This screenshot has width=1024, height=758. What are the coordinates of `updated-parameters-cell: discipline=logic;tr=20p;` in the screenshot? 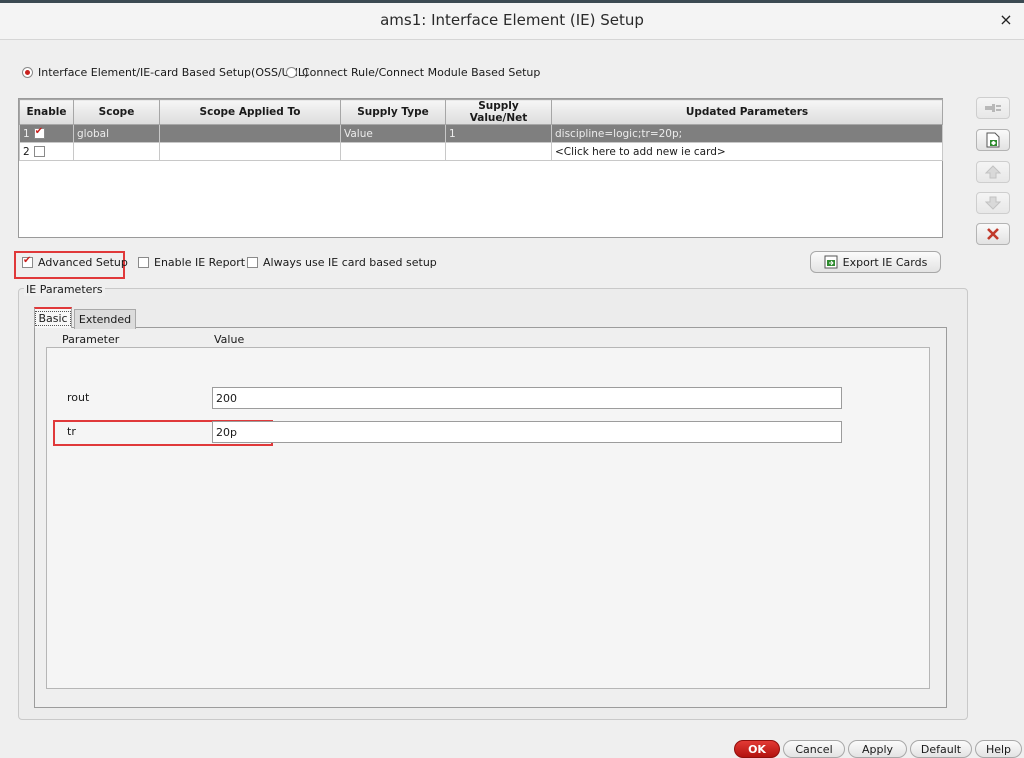 It's located at (747, 133).